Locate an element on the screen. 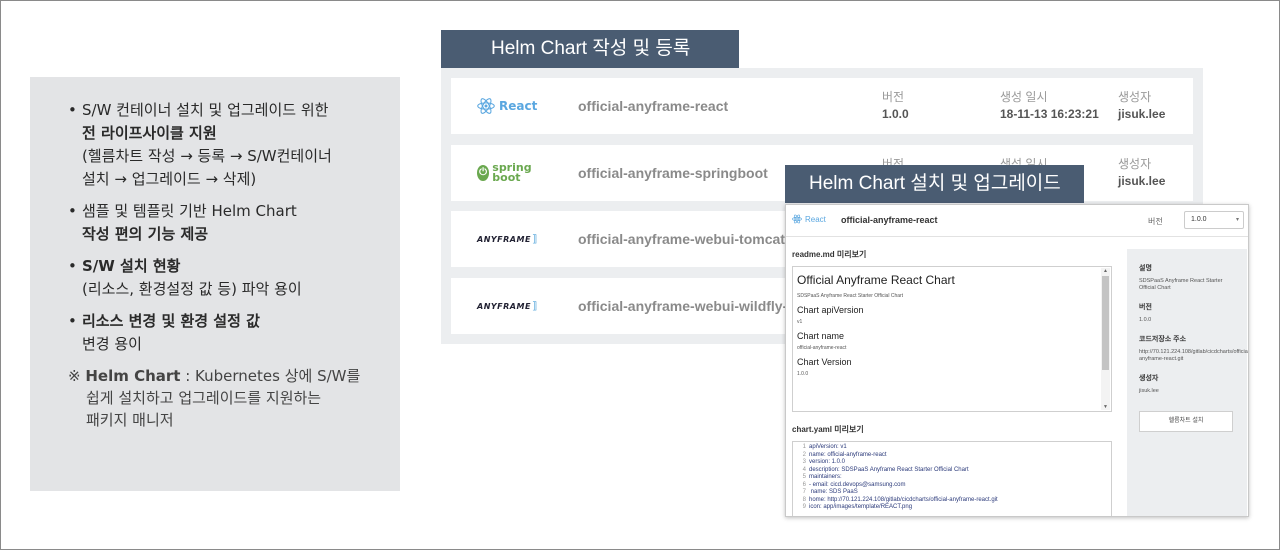  yaml-line: 7 name: SDS PaaS is located at coordinates (954, 493).